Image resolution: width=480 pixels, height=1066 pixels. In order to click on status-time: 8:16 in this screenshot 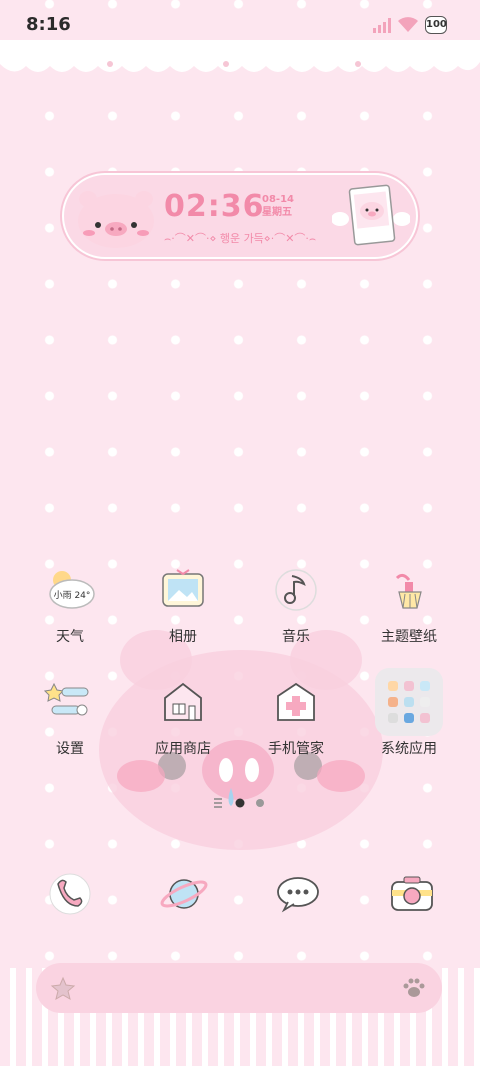, I will do `click(48, 24)`.